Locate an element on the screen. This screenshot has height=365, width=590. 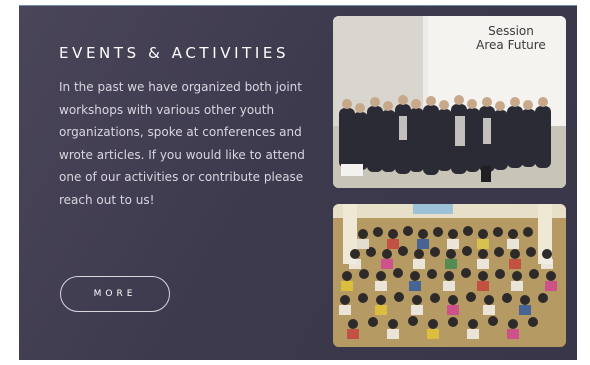
sign-line-2: Area Future is located at coordinates (511, 45).